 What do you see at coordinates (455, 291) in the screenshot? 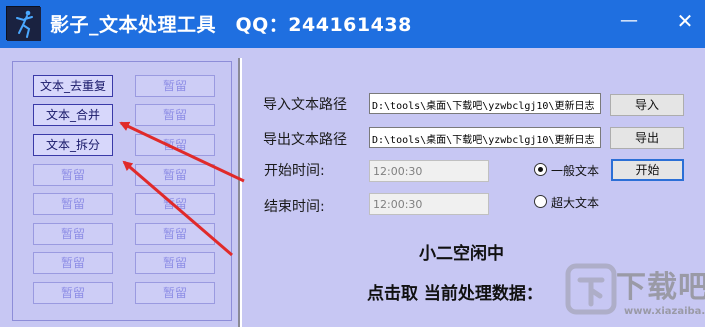
I see `current-data-label: 点击取 当前处理数据：` at bounding box center [455, 291].